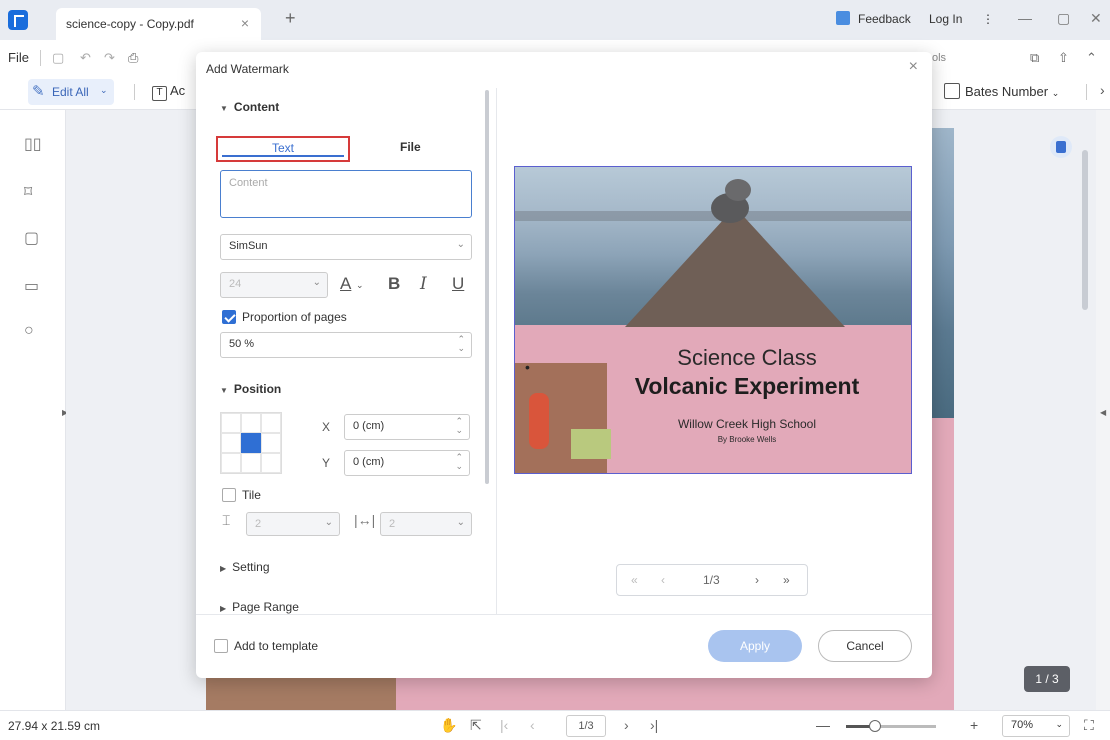  I want to click on share-icon: ⧉, so click(1034, 58).